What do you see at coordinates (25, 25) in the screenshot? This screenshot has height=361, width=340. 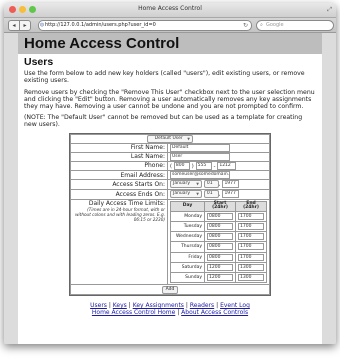 I see `forward-button: ▸` at bounding box center [25, 25].